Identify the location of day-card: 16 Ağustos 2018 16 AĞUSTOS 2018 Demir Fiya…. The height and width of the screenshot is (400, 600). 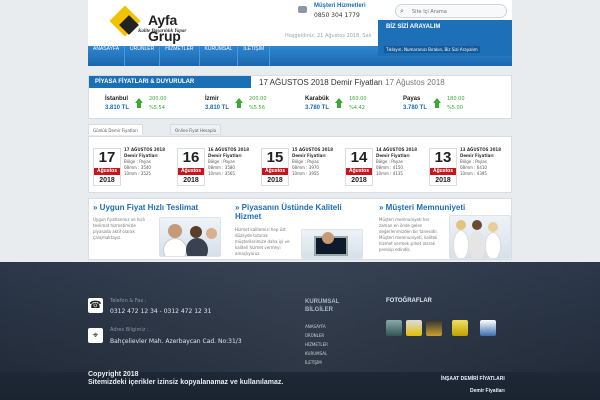
(215, 167).